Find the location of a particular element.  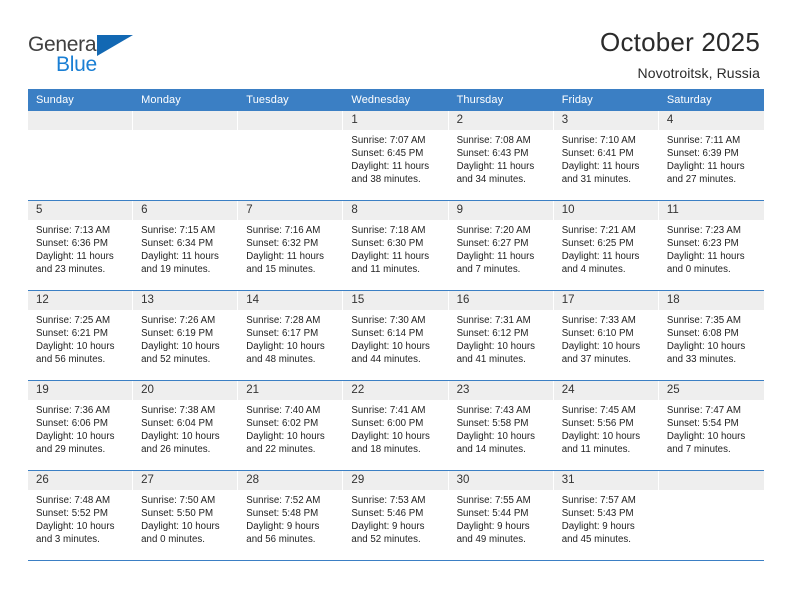

day-daylight-2-text: and 4 minutes. is located at coordinates (593, 270).